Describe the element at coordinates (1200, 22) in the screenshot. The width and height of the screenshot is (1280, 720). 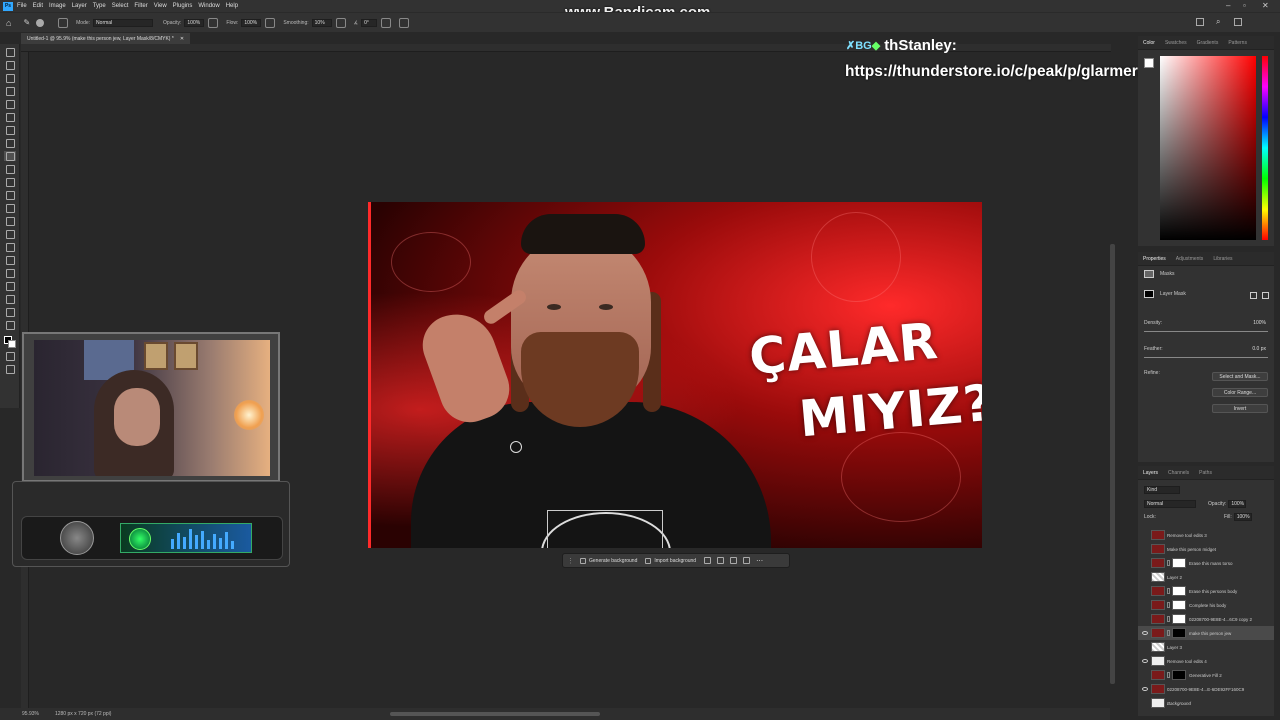
I see `share-icon` at that location.